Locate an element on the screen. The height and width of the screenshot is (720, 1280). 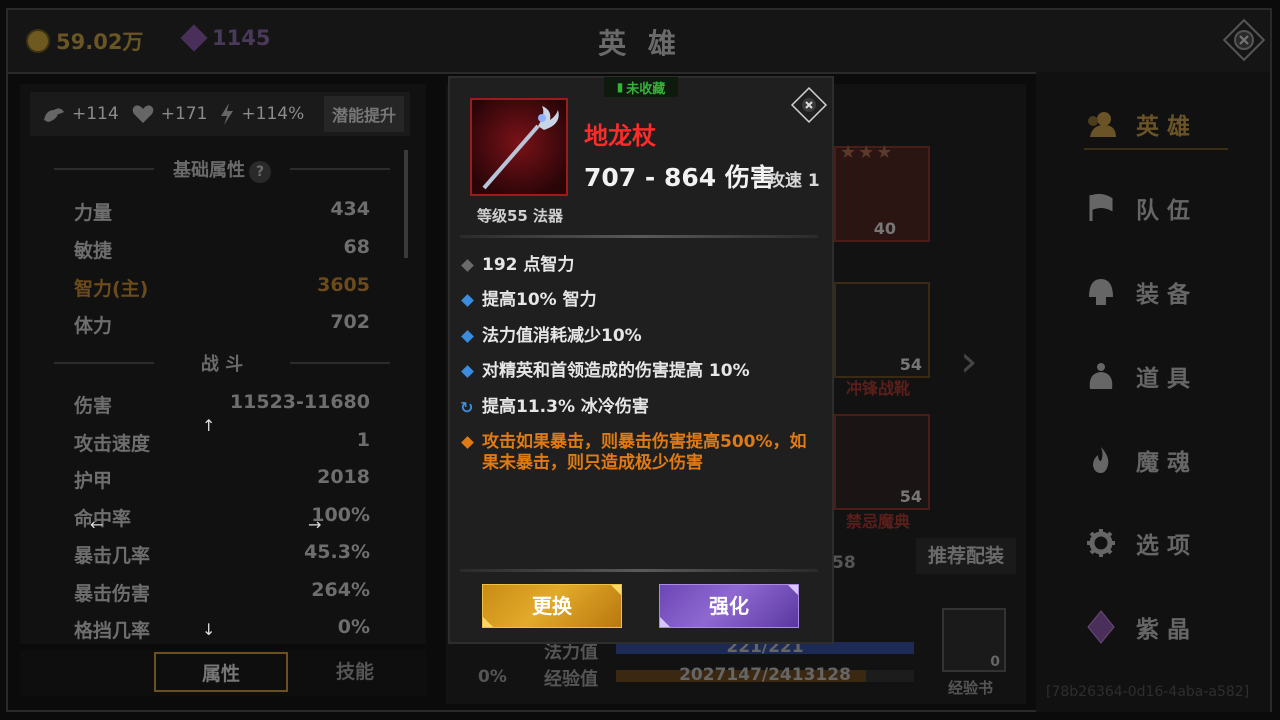
base-attributes-heading: 基础属性? is located at coordinates (222, 169).